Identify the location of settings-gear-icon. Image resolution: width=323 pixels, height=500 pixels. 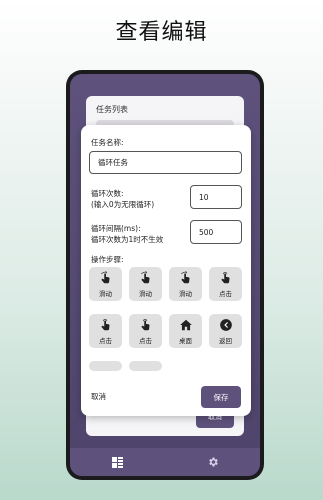
(213, 462).